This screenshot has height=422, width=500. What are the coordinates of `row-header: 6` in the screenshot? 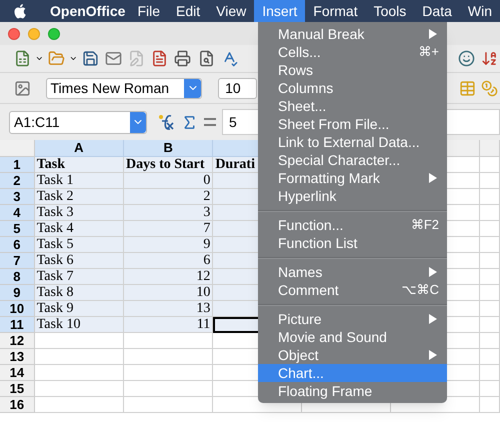 It's located at (17, 245).